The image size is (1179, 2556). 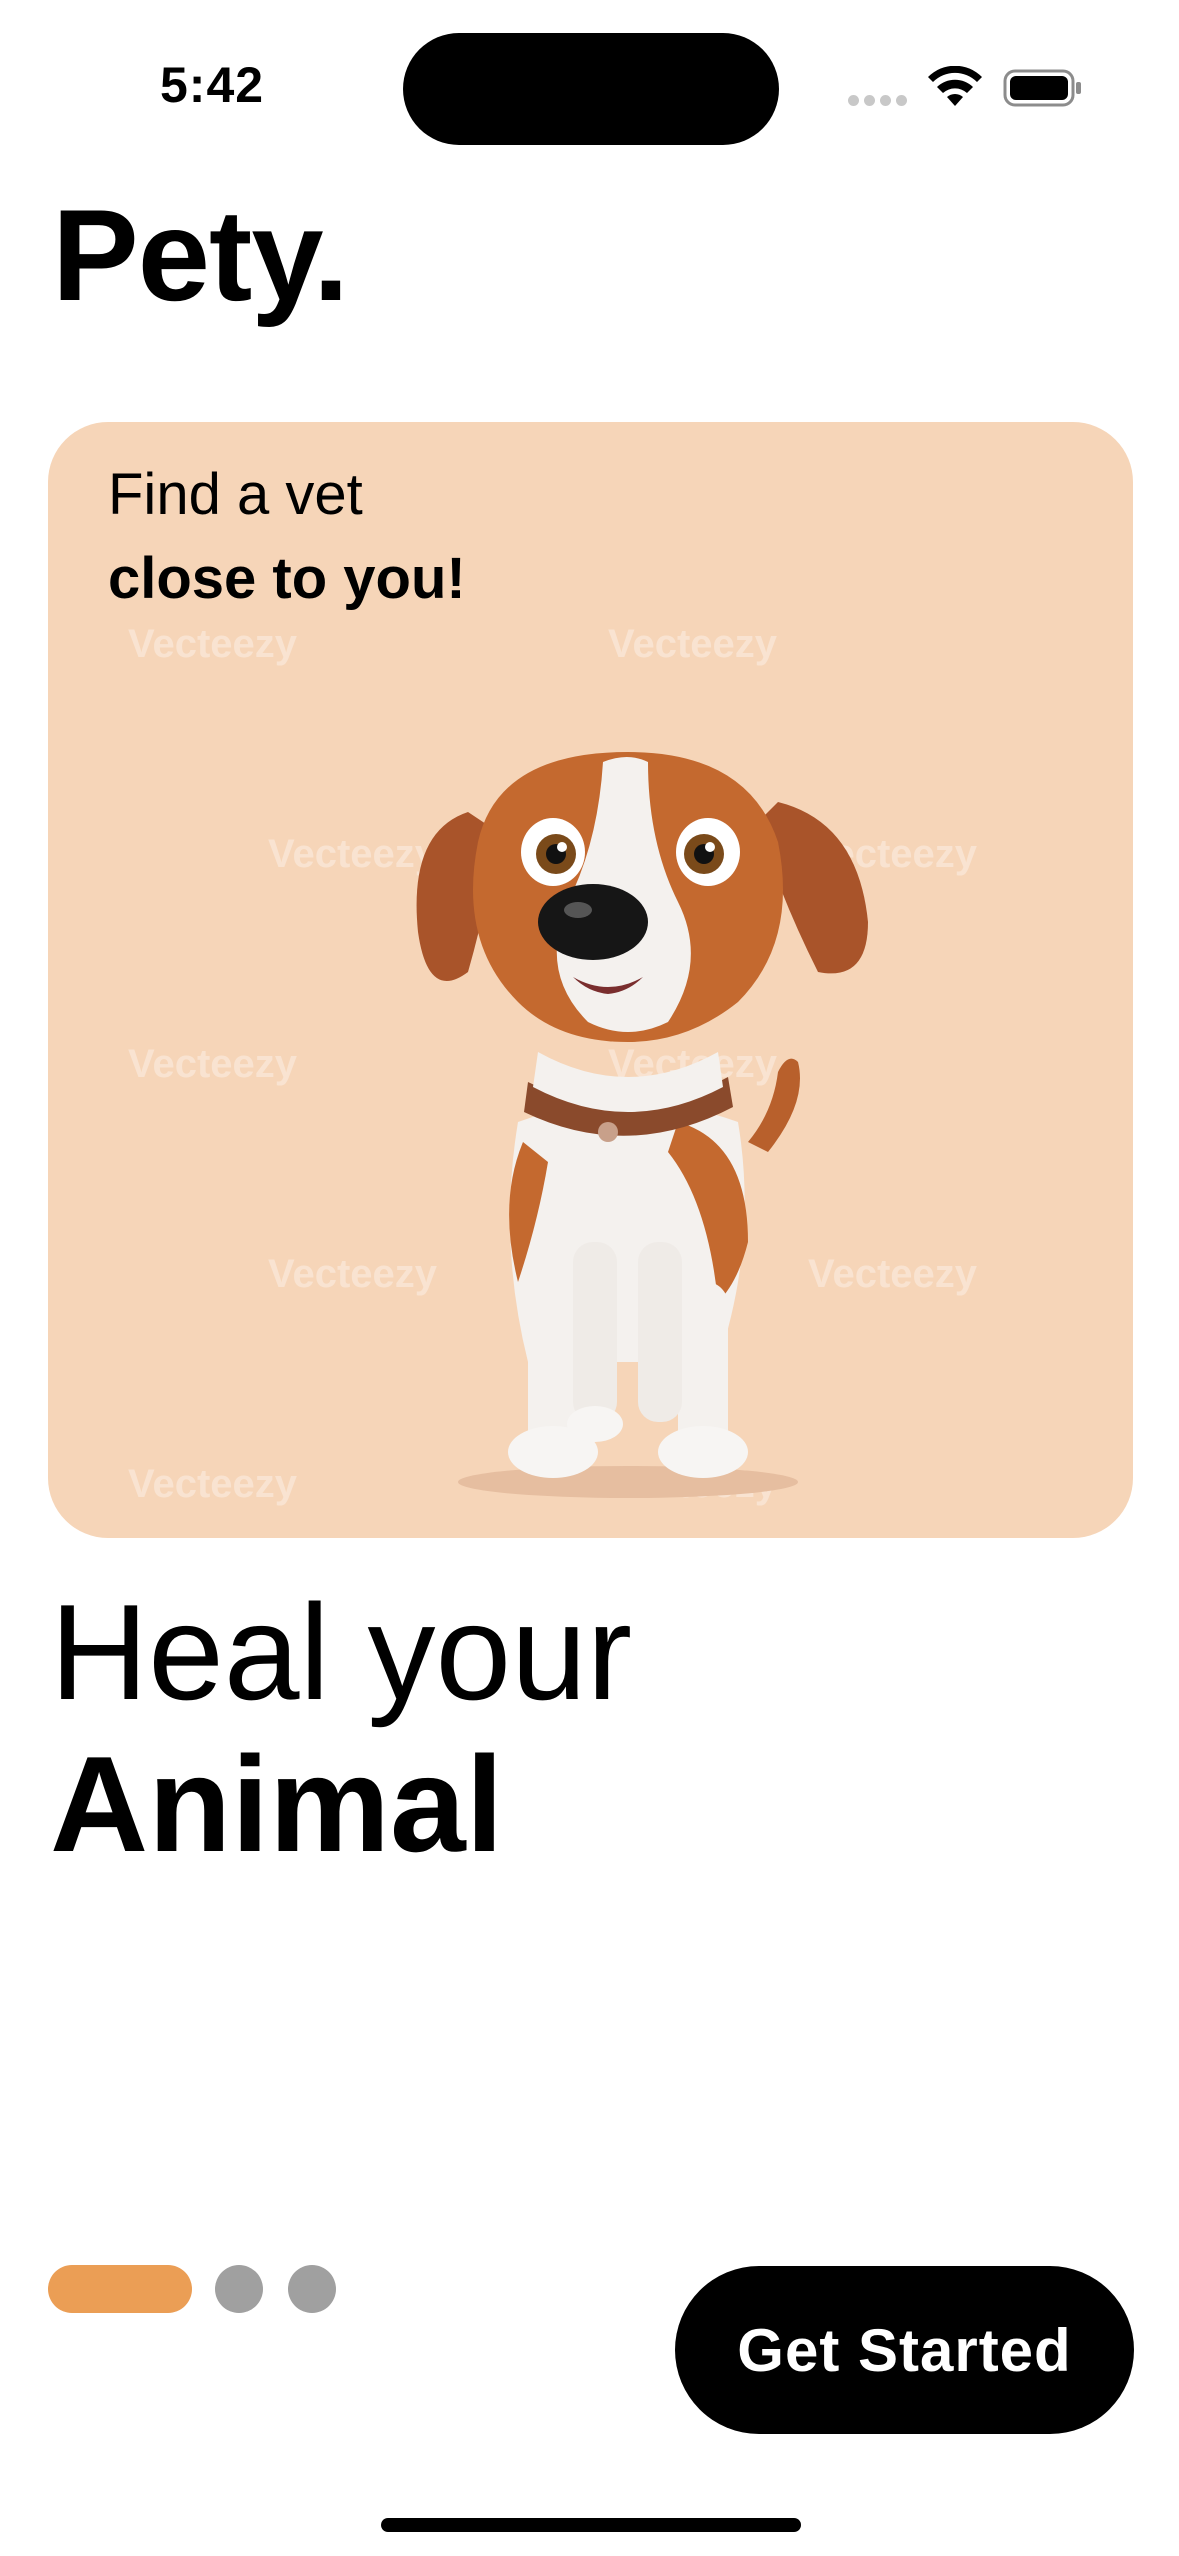 I want to click on app-logo-title: Pety., so click(x=200, y=255).